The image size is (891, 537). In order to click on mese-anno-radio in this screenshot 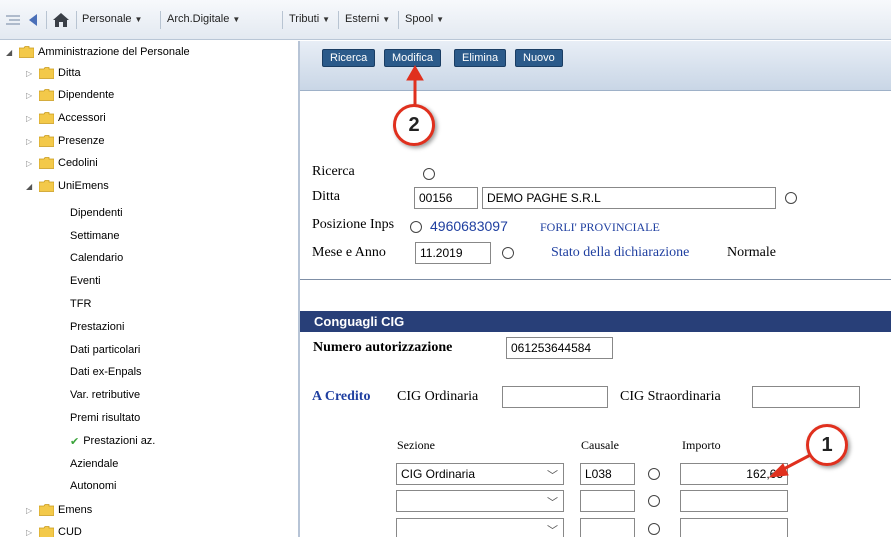, I will do `click(508, 253)`.